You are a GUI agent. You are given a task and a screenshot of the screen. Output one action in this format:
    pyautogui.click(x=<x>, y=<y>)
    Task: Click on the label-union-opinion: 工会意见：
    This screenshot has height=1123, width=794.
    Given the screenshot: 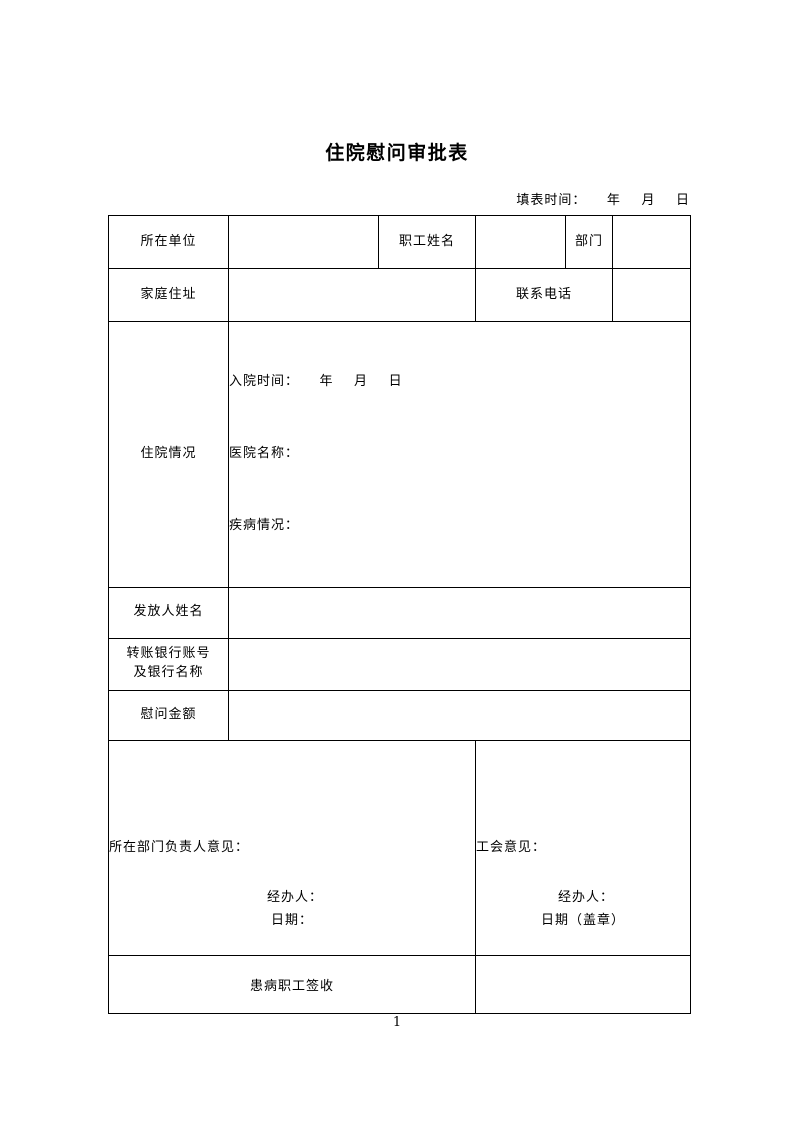 What is the action you would take?
    pyautogui.click(x=511, y=847)
    